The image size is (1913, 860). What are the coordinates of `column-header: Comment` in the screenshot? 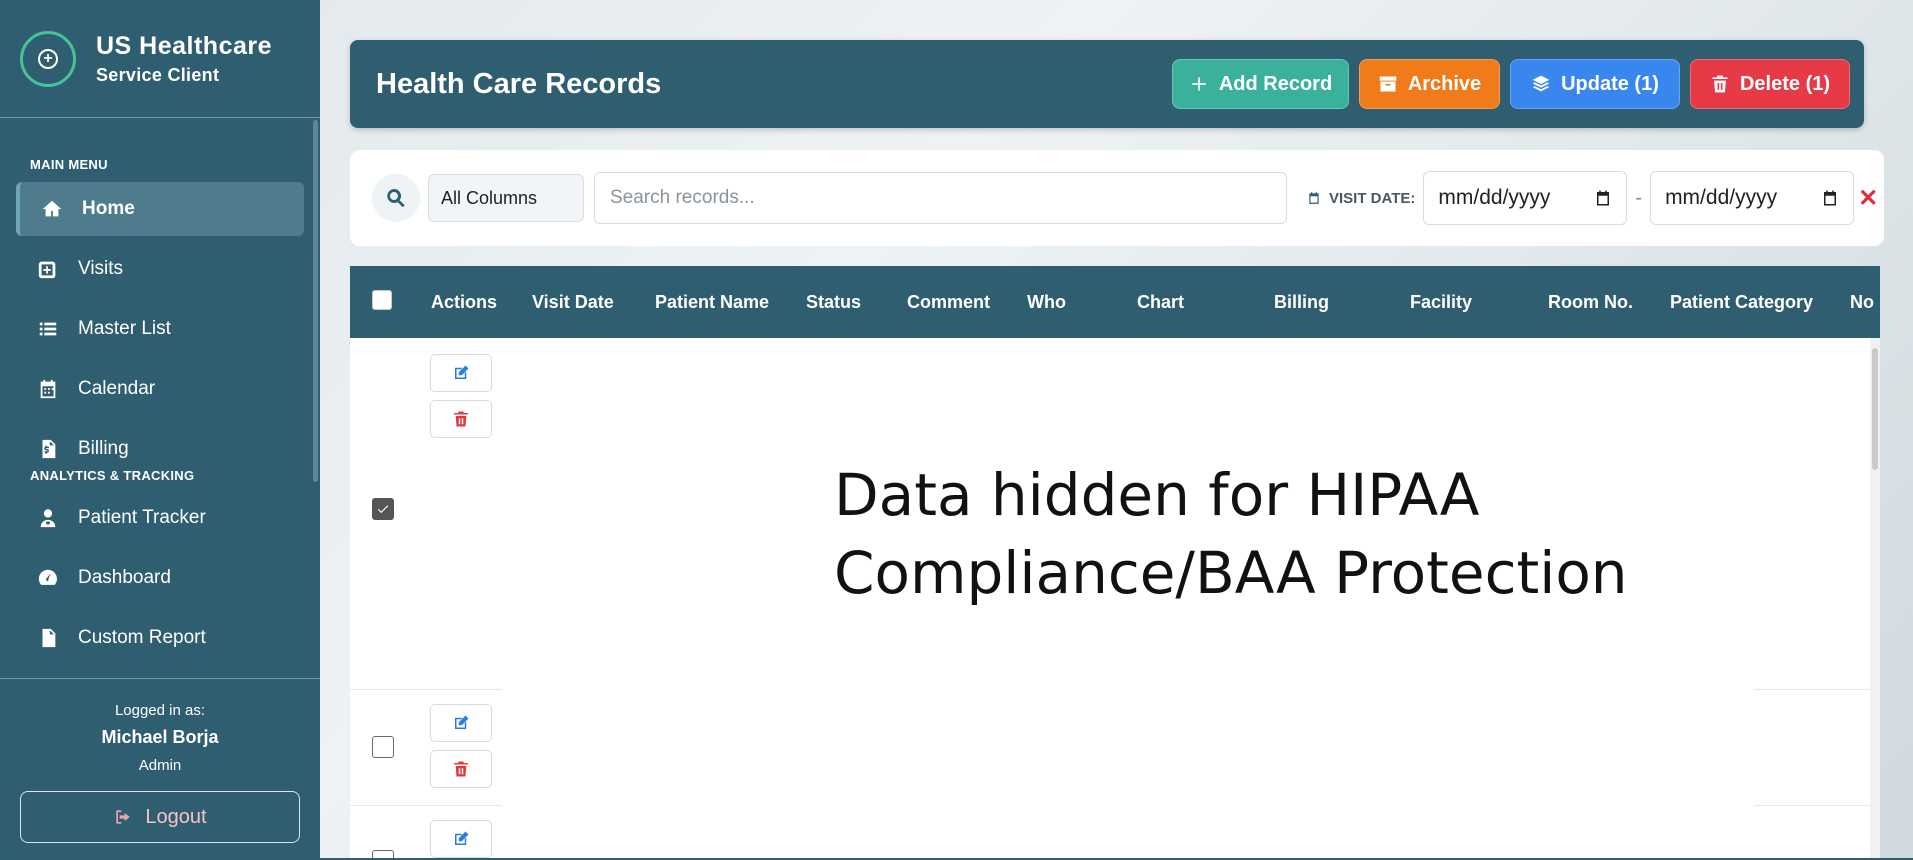 It's located at (948, 302).